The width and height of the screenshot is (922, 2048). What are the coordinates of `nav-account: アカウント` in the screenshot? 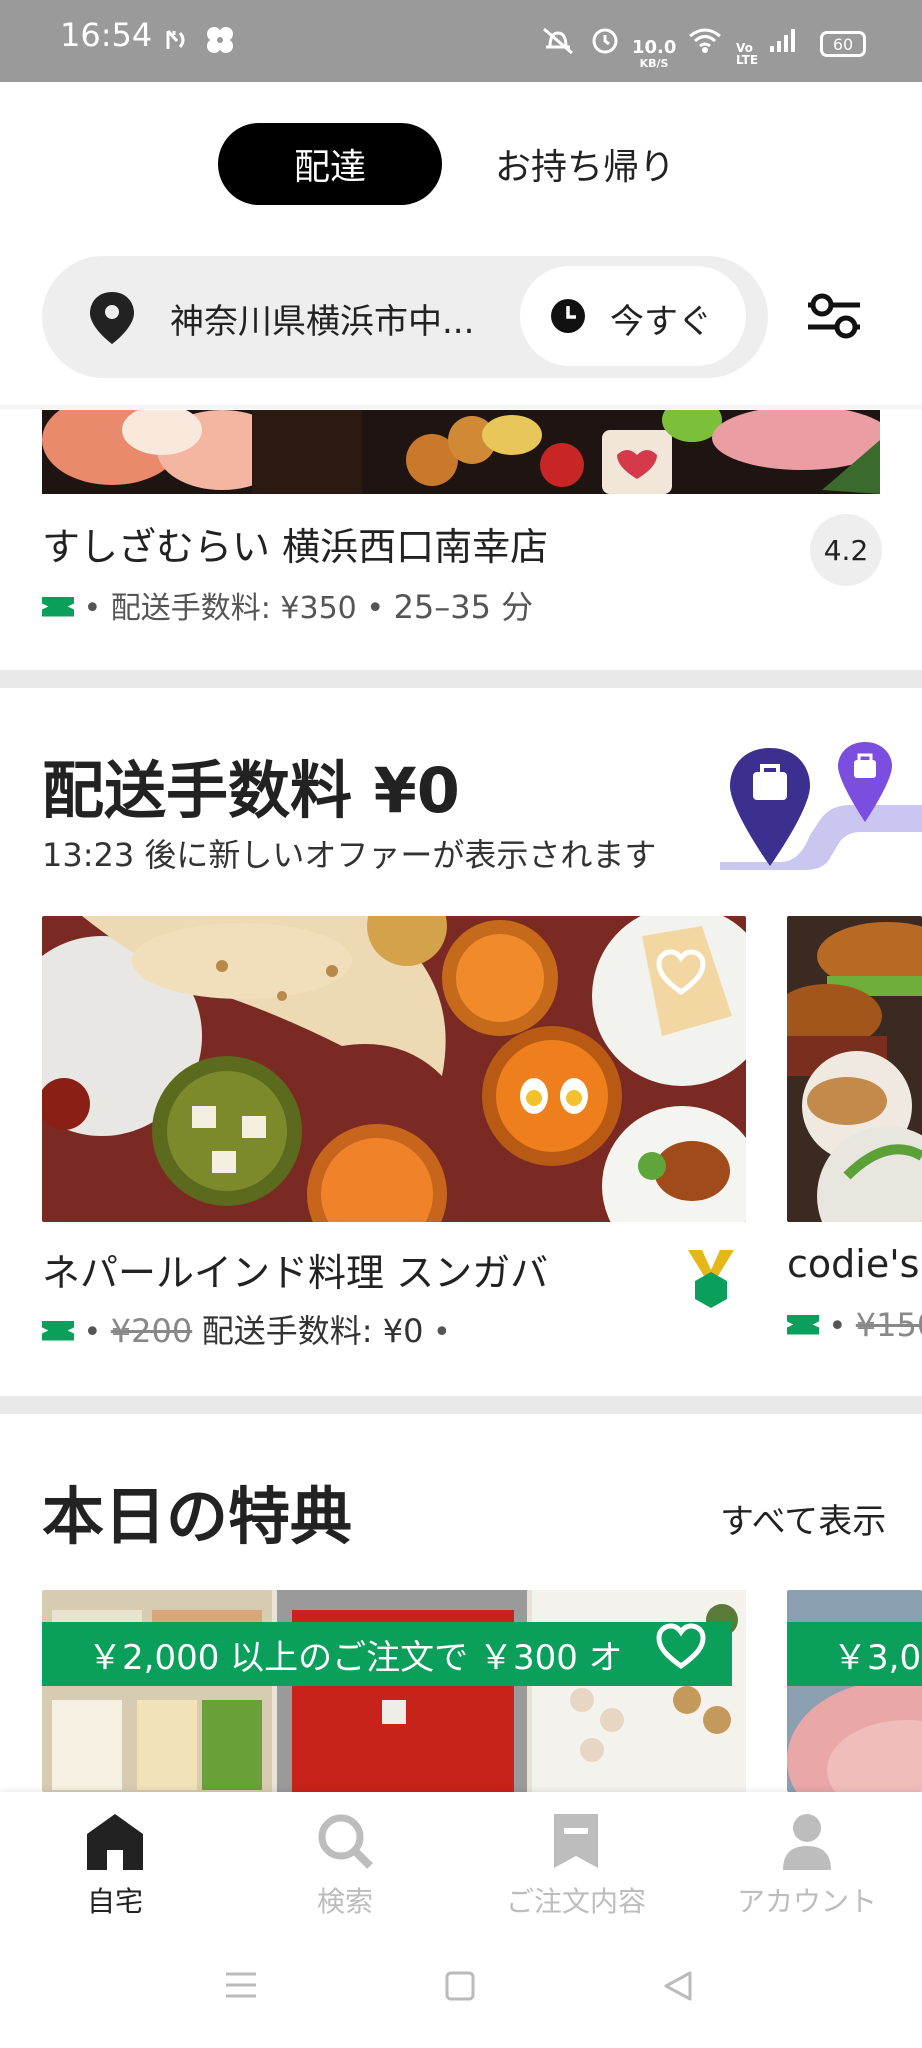 It's located at (807, 1872).